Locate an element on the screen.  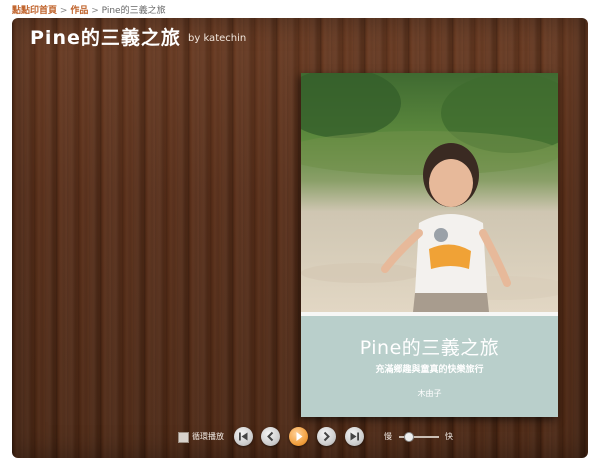
last-page-button is located at coordinates (354, 436).